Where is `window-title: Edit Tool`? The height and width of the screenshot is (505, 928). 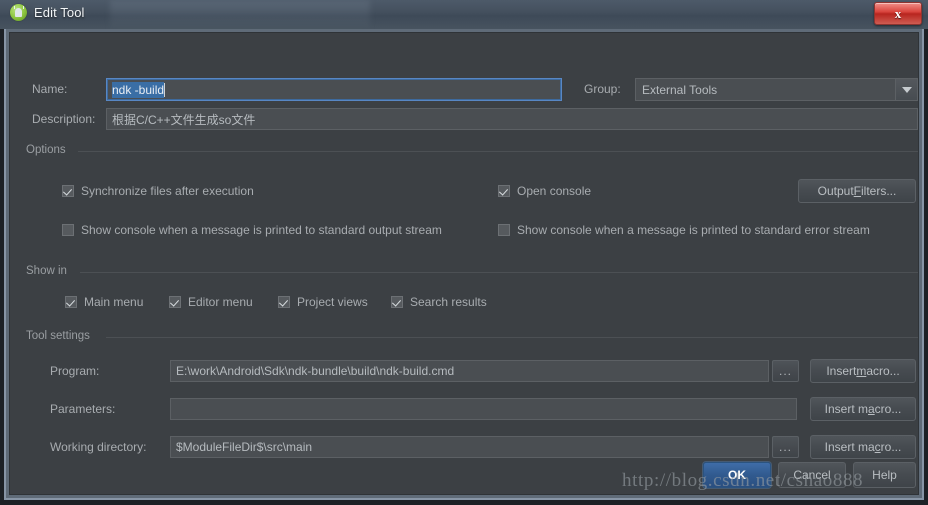 window-title: Edit Tool is located at coordinates (59, 12).